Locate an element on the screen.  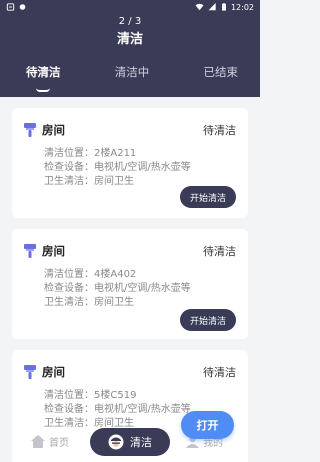
home-icon is located at coordinates (38, 441).